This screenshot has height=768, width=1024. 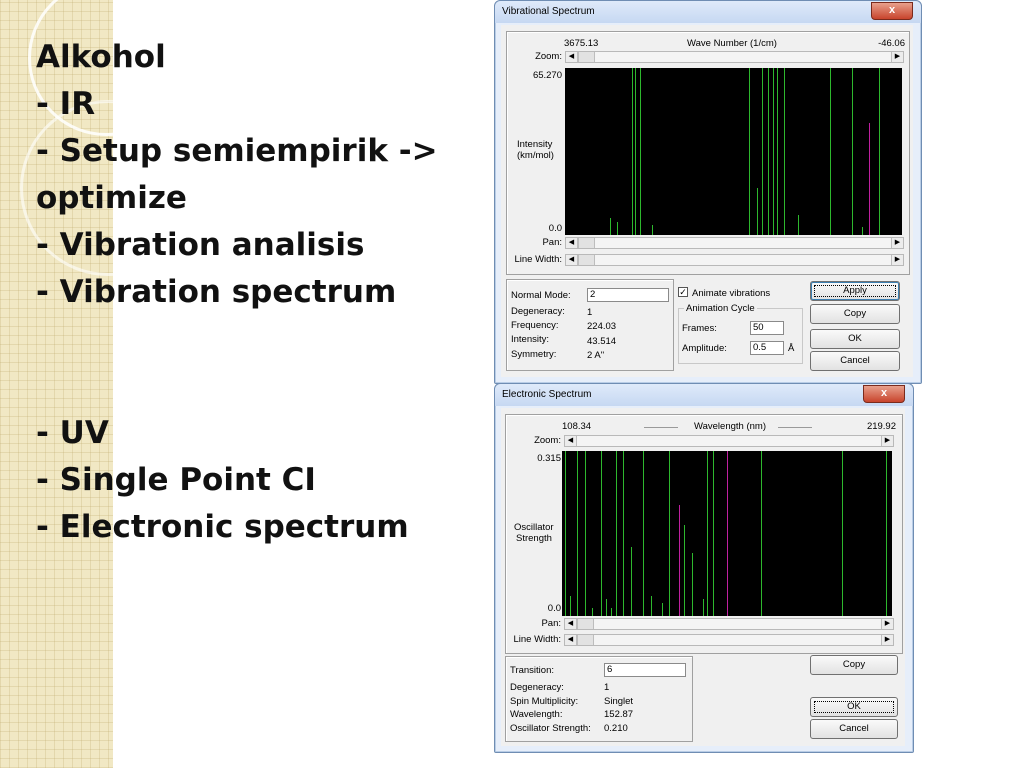 What do you see at coordinates (733, 151) in the screenshot?
I see `vibrational-spectrum-plot` at bounding box center [733, 151].